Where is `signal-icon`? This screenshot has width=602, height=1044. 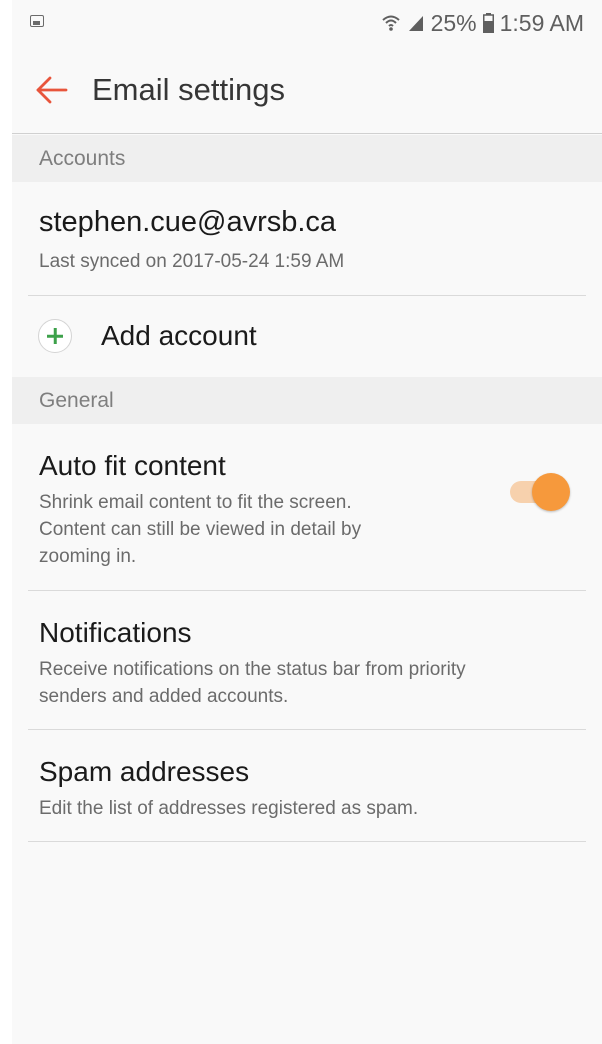 signal-icon is located at coordinates (415, 23).